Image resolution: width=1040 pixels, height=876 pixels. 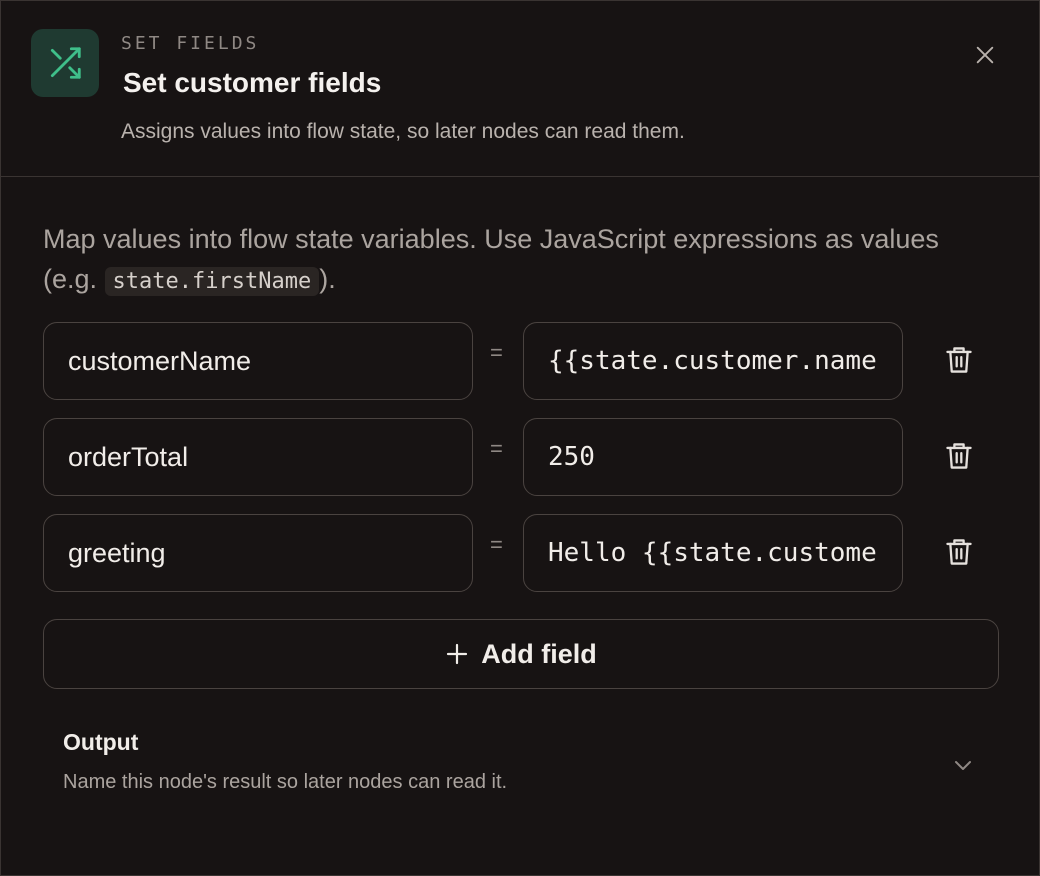 What do you see at coordinates (327, 279) in the screenshot?
I see `description-text-after: ).` at bounding box center [327, 279].